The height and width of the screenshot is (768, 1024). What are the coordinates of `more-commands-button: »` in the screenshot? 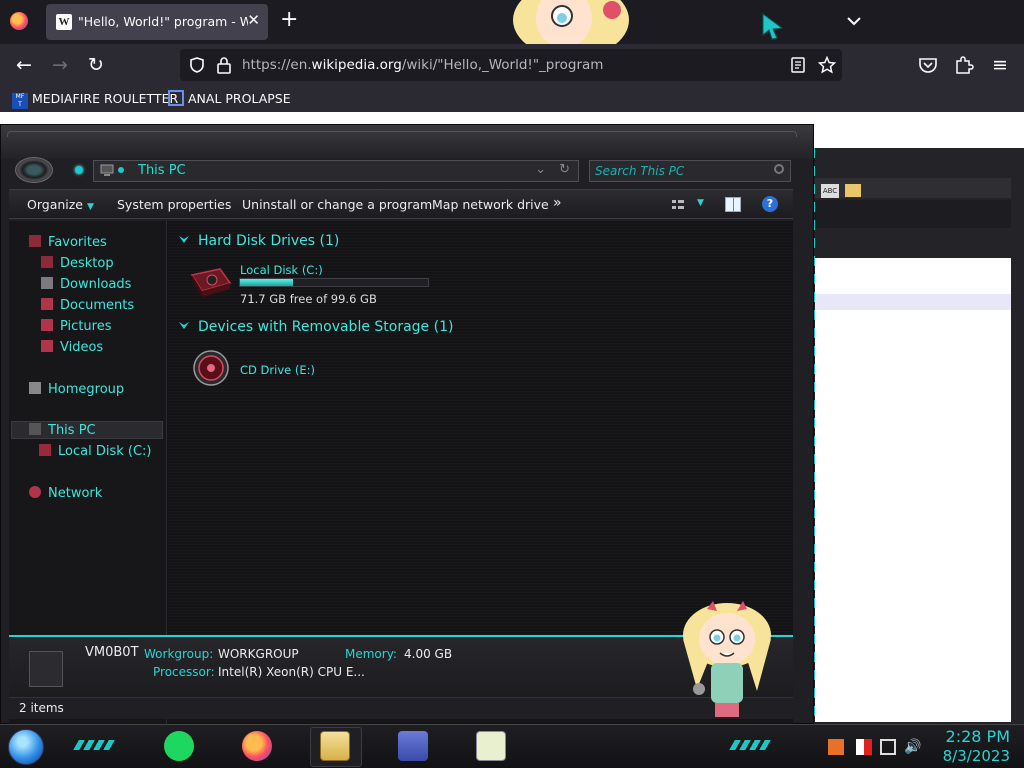 It's located at (557, 203).